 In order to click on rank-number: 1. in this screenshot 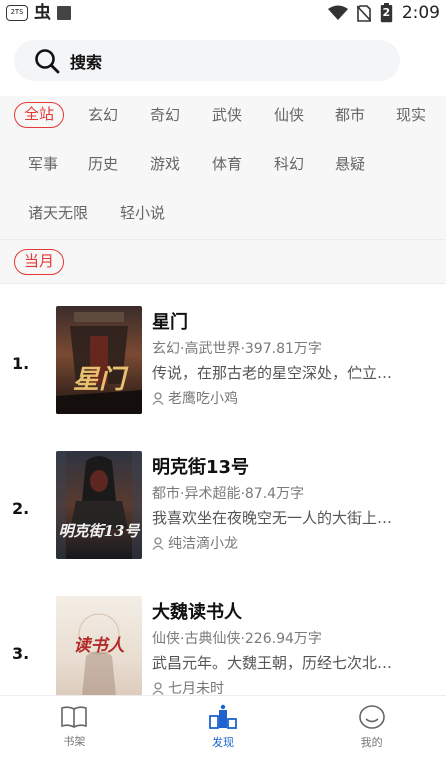, I will do `click(21, 363)`.